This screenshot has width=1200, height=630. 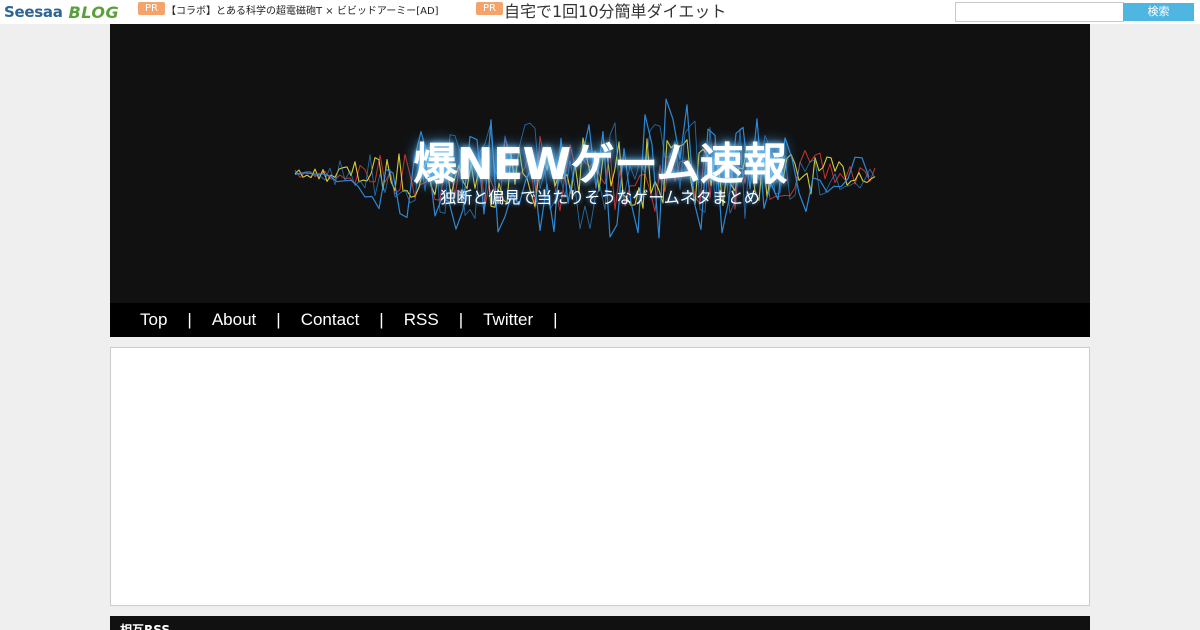 What do you see at coordinates (33, 12) in the screenshot?
I see `logo-seesaa-text: Seesaa` at bounding box center [33, 12].